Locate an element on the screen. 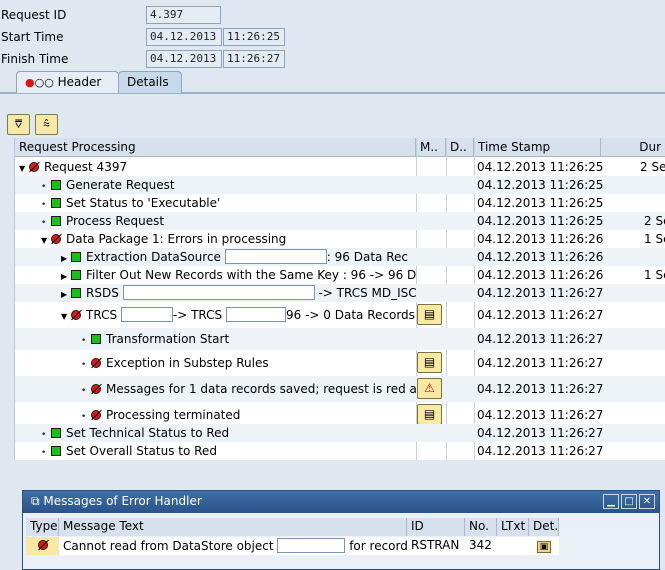 The height and width of the screenshot is (570, 665). dialog-column-ltxt: LTxt is located at coordinates (513, 527).